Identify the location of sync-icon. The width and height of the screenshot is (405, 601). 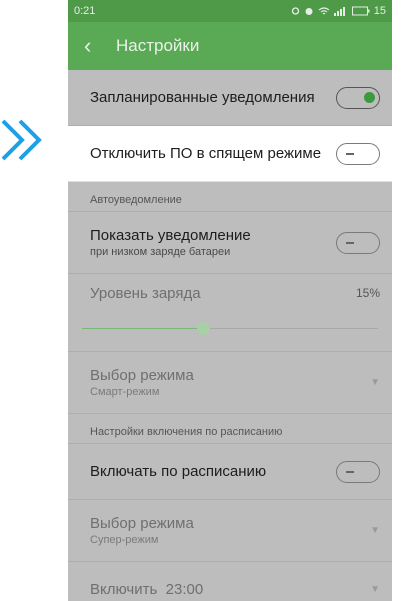
(295, 11).